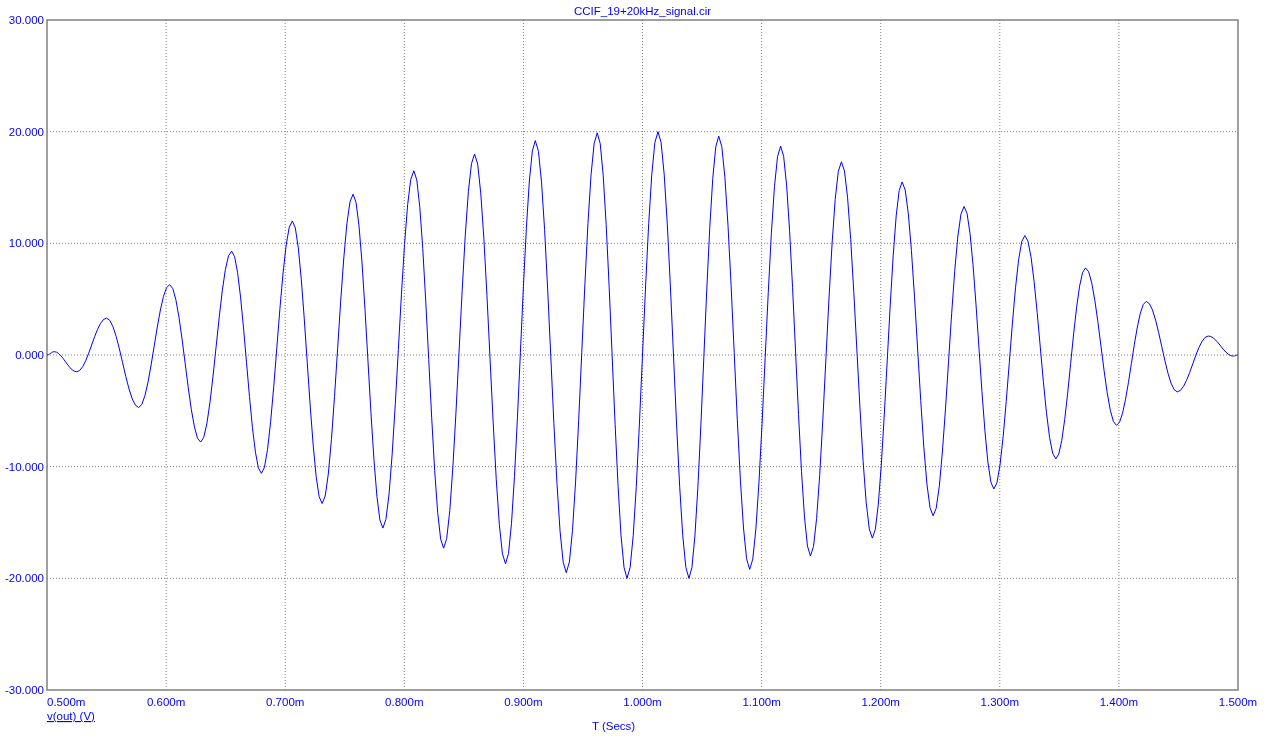 The width and height of the screenshot is (1267, 744). Describe the element at coordinates (999, 702) in the screenshot. I see `x-tick-label: 1.300m` at that location.